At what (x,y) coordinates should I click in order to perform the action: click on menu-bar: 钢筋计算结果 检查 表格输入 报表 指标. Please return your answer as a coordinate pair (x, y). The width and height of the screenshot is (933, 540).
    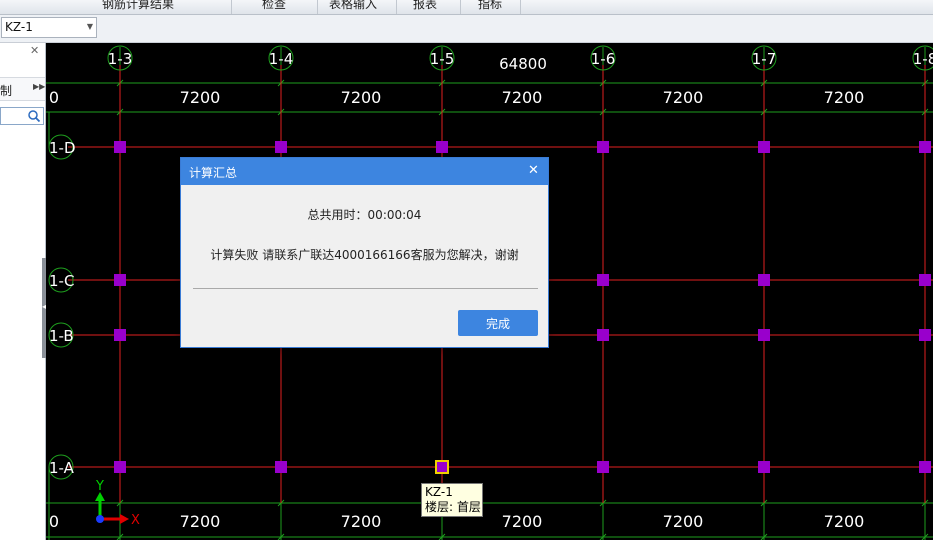
    Looking at the image, I should click on (466, 7).